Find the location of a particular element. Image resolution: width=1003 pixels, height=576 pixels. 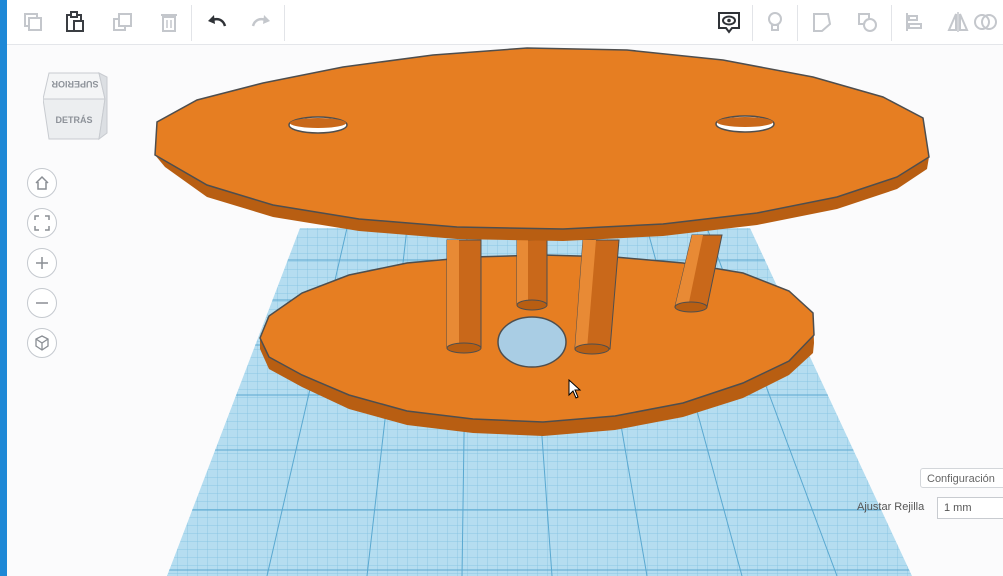

delete-button is located at coordinates (169, 22).